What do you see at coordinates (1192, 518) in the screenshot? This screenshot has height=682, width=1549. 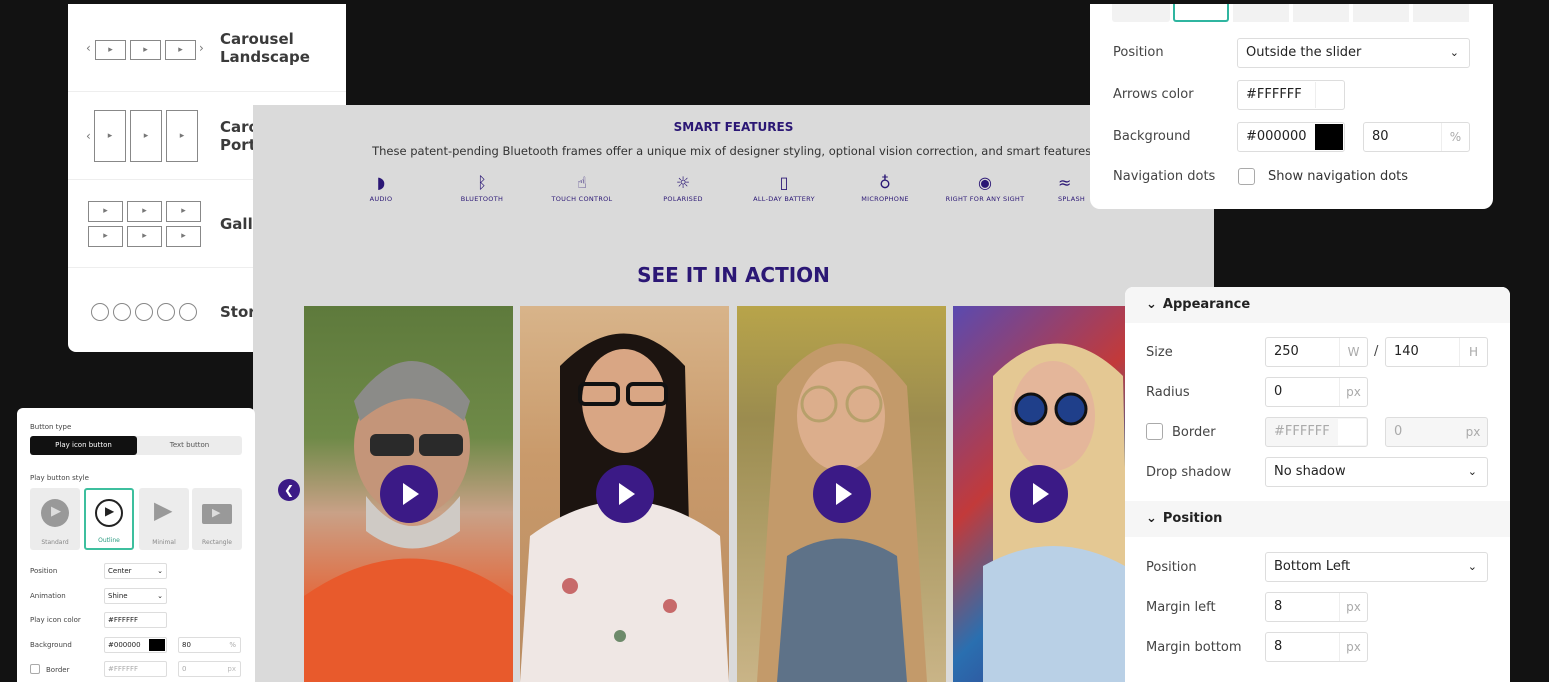 I see `section-label: Position` at bounding box center [1192, 518].